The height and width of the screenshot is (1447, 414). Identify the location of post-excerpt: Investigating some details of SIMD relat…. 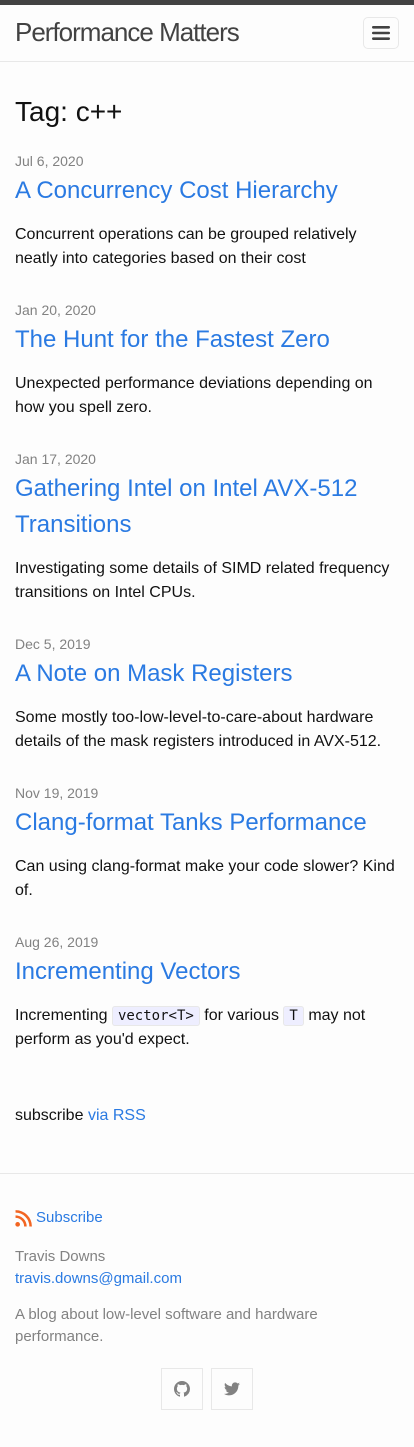
(202, 580).